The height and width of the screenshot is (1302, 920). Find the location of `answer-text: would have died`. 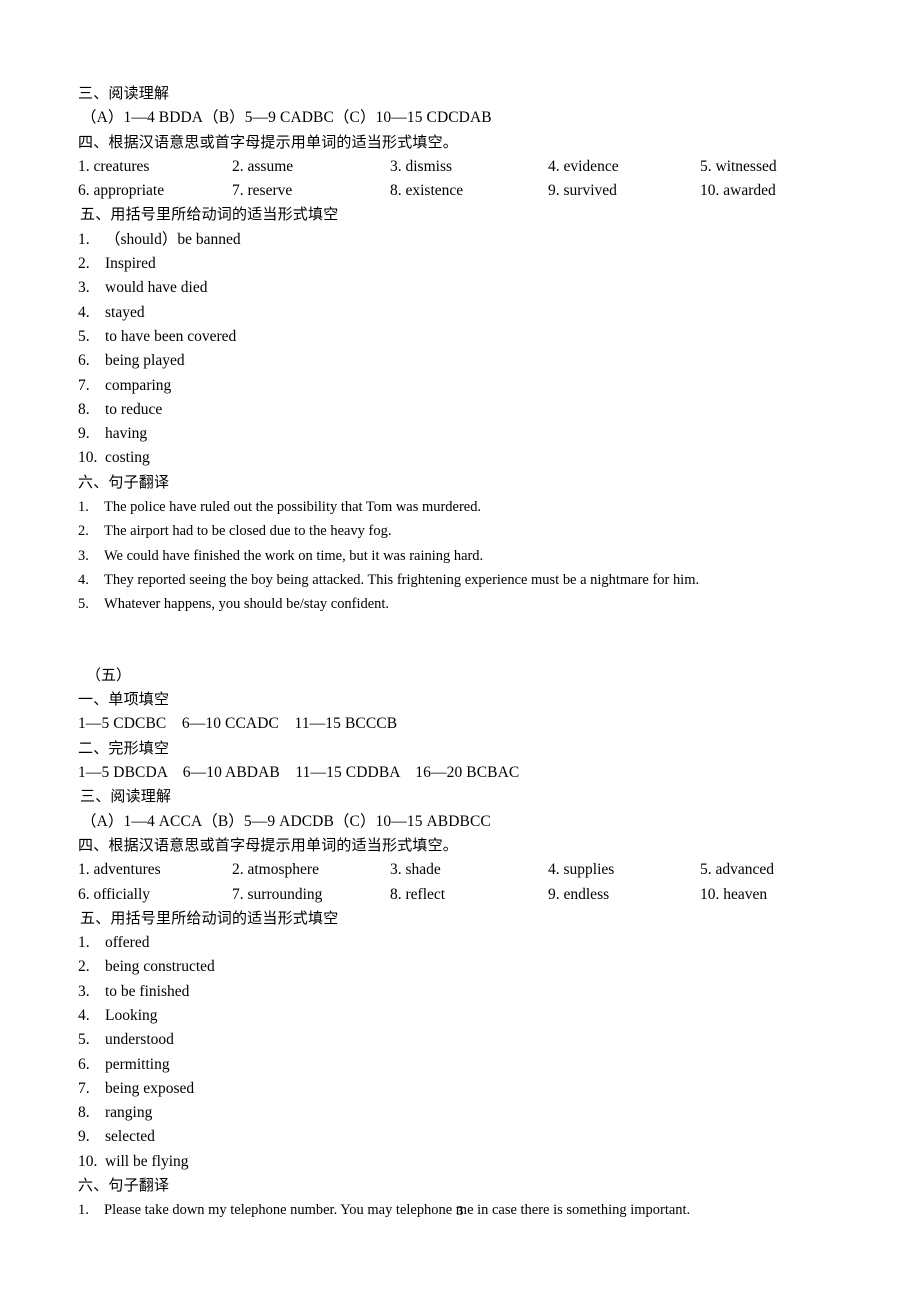

answer-text: would have died is located at coordinates (156, 288).